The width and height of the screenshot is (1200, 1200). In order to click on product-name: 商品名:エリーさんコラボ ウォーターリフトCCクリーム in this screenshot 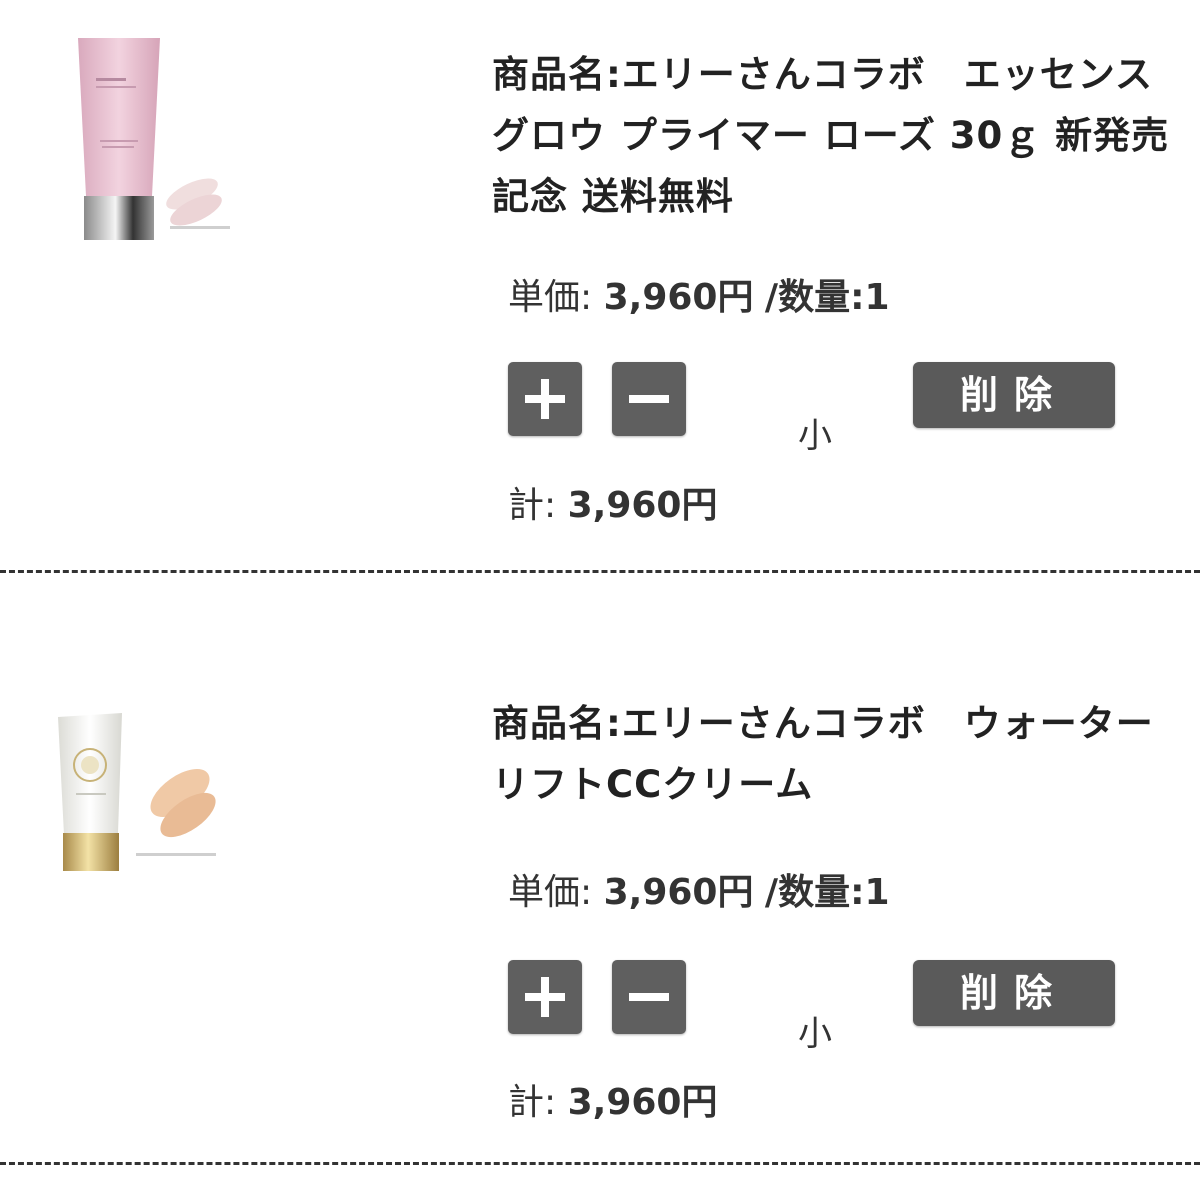, I will do `click(837, 754)`.